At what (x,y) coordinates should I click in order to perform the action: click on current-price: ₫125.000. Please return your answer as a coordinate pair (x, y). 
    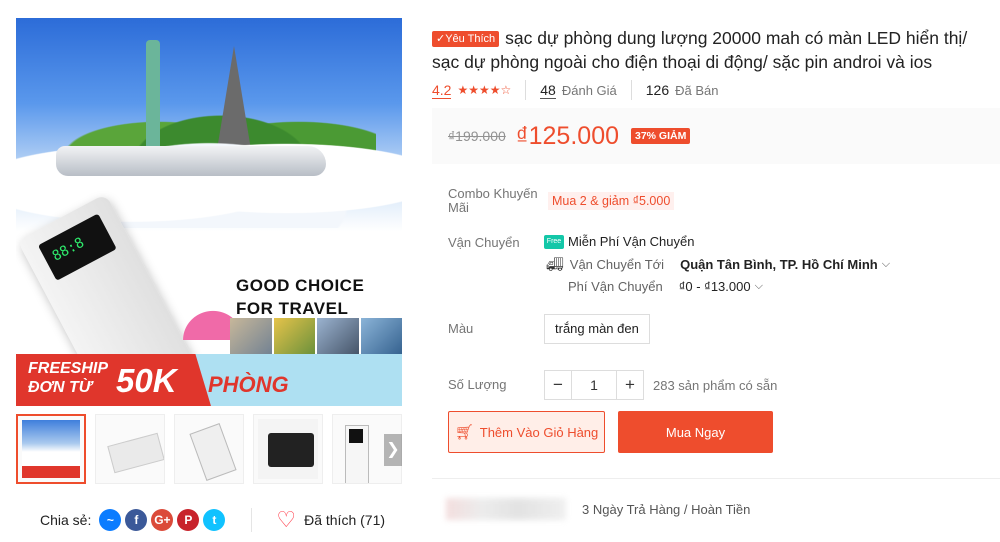
    Looking at the image, I should click on (567, 135).